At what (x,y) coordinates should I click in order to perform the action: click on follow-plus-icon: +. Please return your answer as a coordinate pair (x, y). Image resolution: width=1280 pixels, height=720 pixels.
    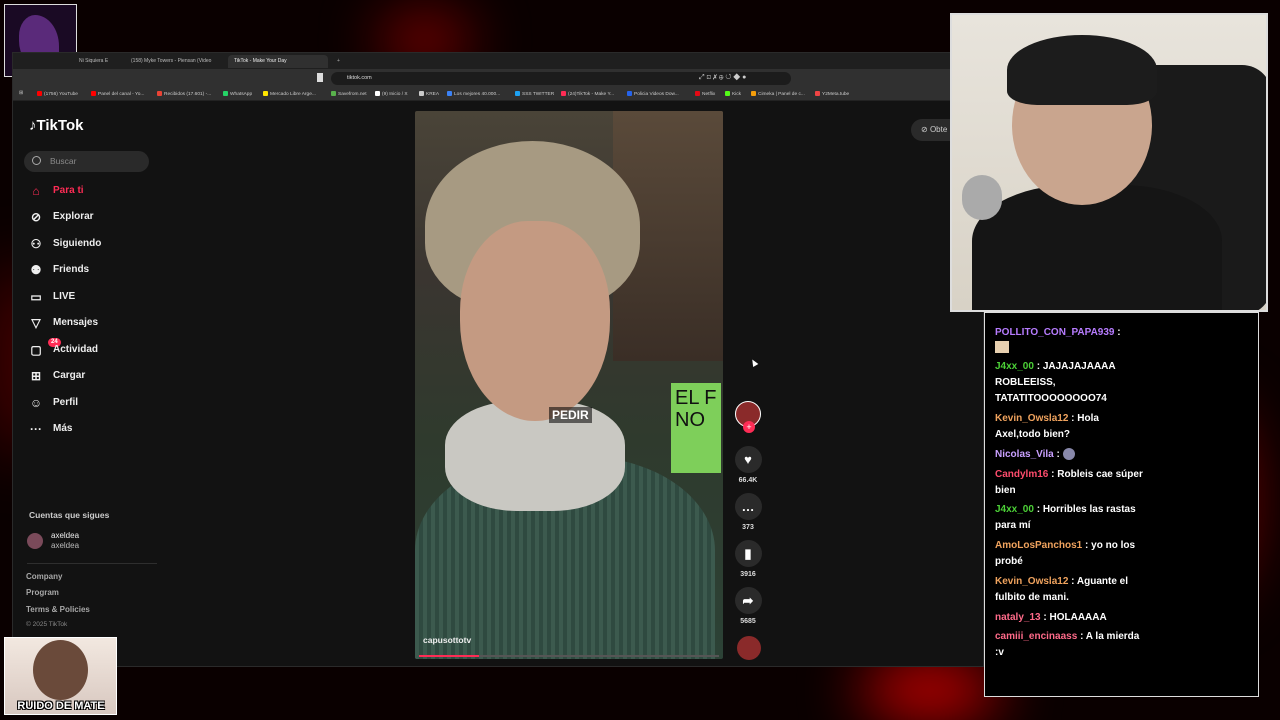
    Looking at the image, I should click on (749, 427).